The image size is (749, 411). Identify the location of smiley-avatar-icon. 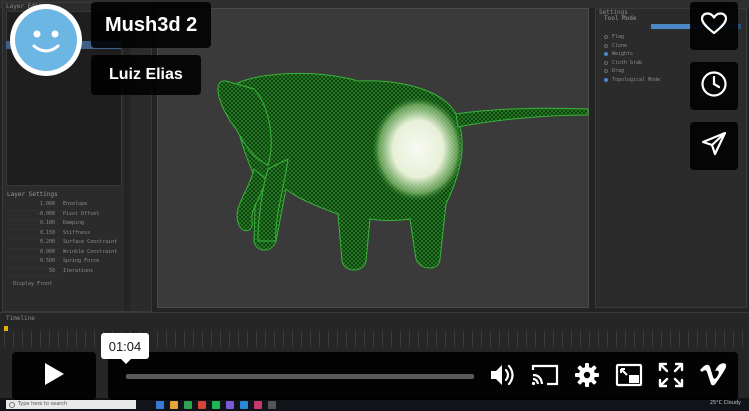
(46, 40).